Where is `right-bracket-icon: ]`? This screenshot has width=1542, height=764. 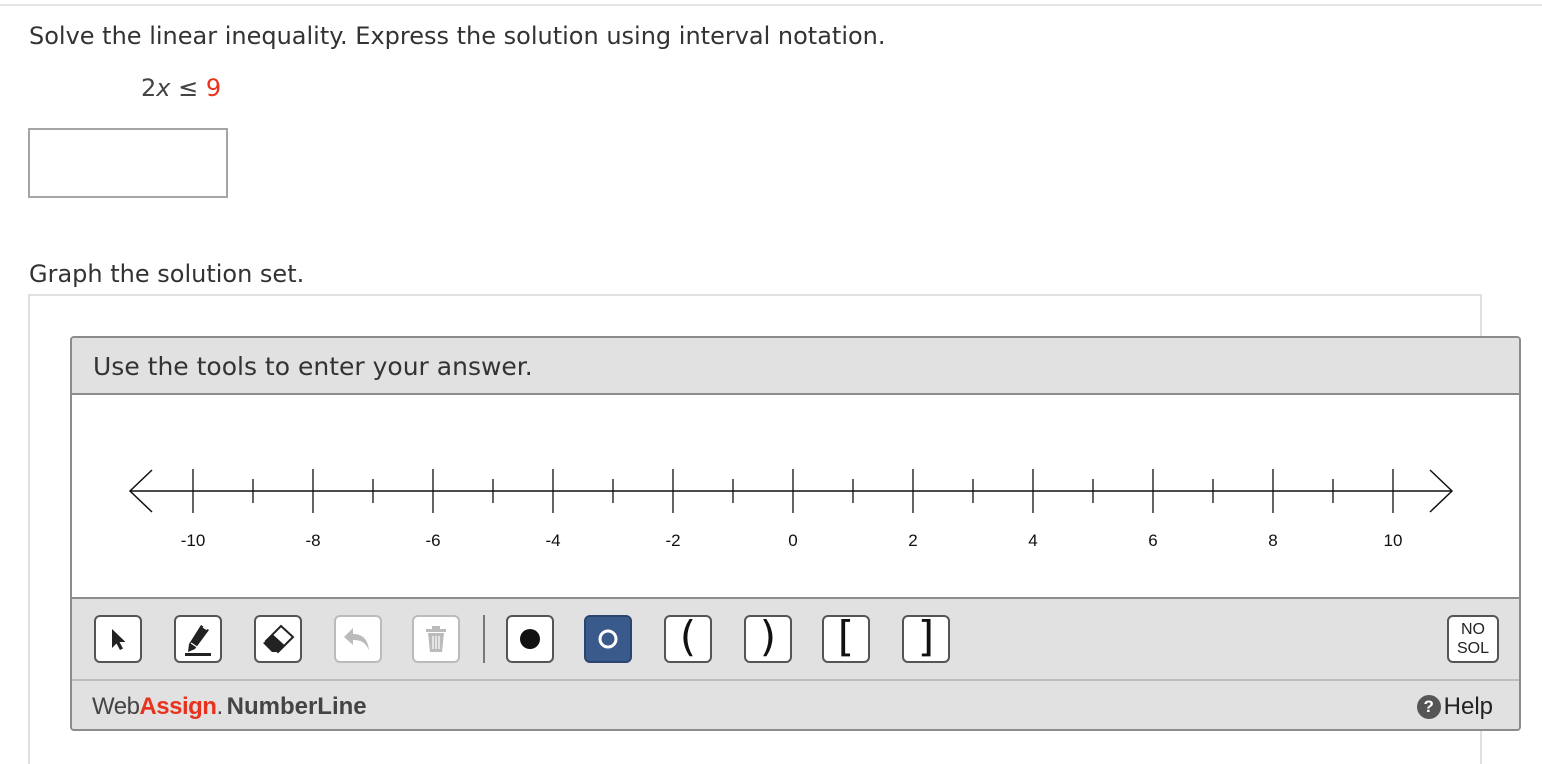
right-bracket-icon: ] is located at coordinates (926, 636).